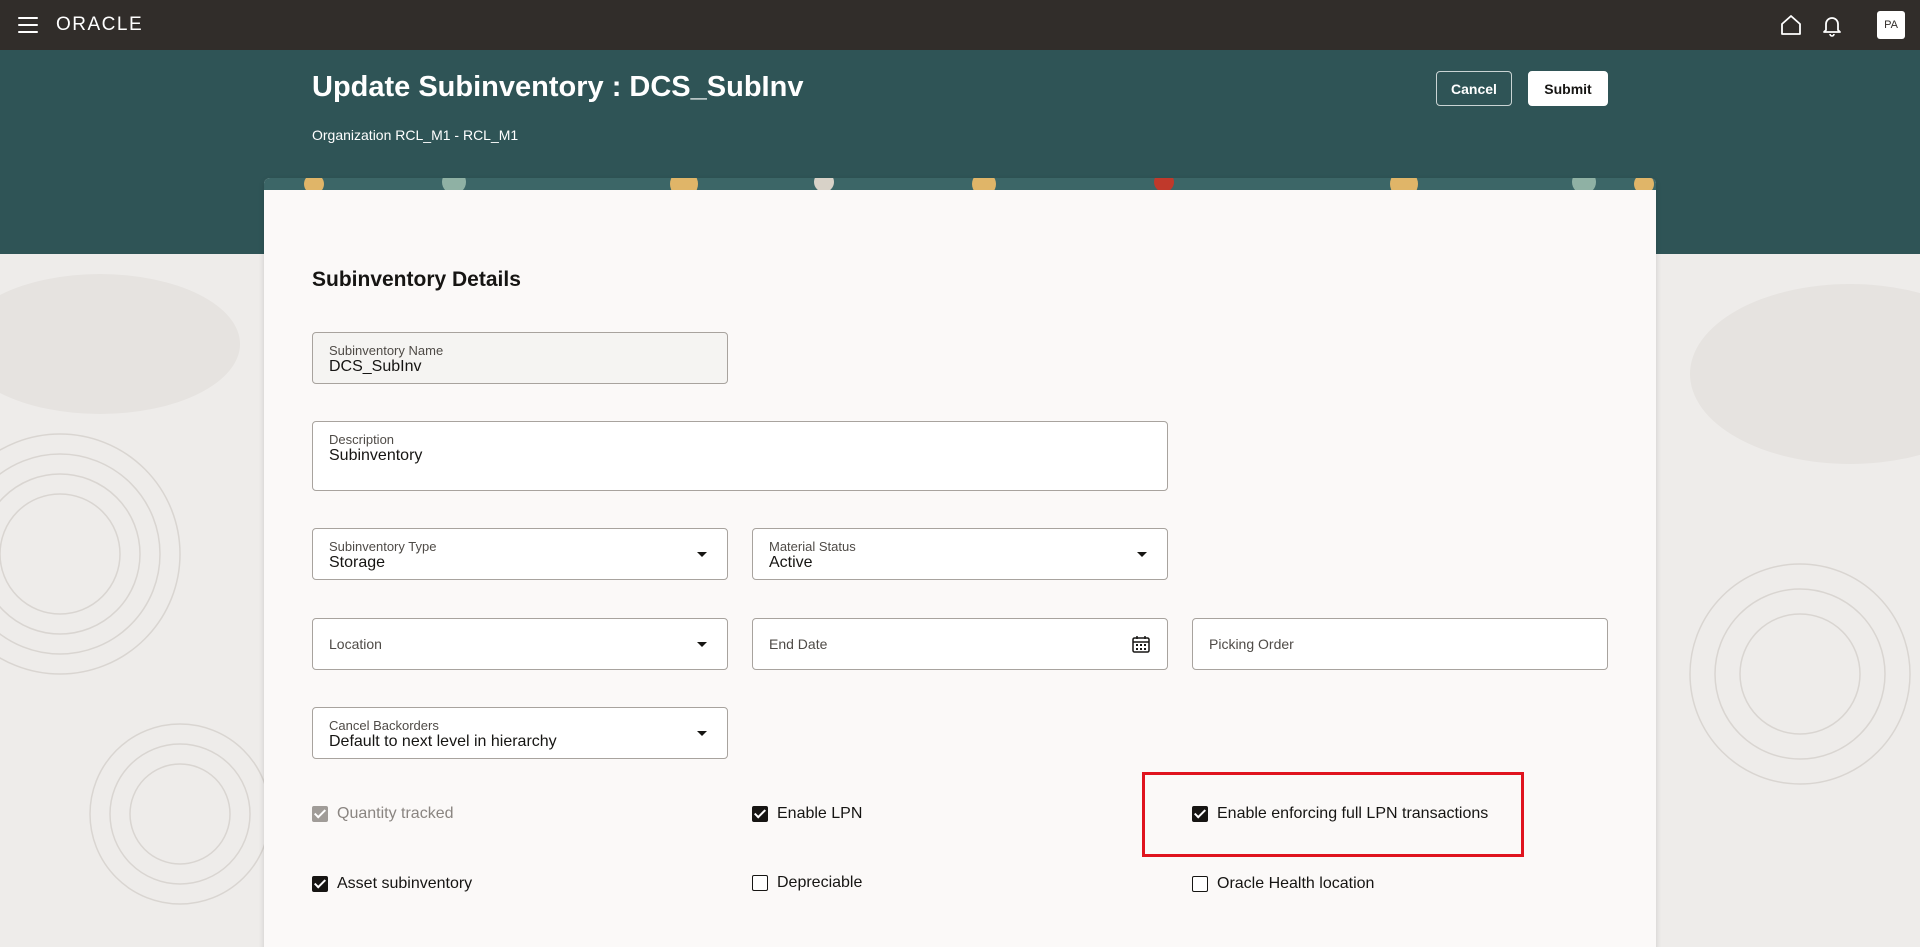 The image size is (1920, 947). I want to click on description-value: Subinventory, so click(376, 455).